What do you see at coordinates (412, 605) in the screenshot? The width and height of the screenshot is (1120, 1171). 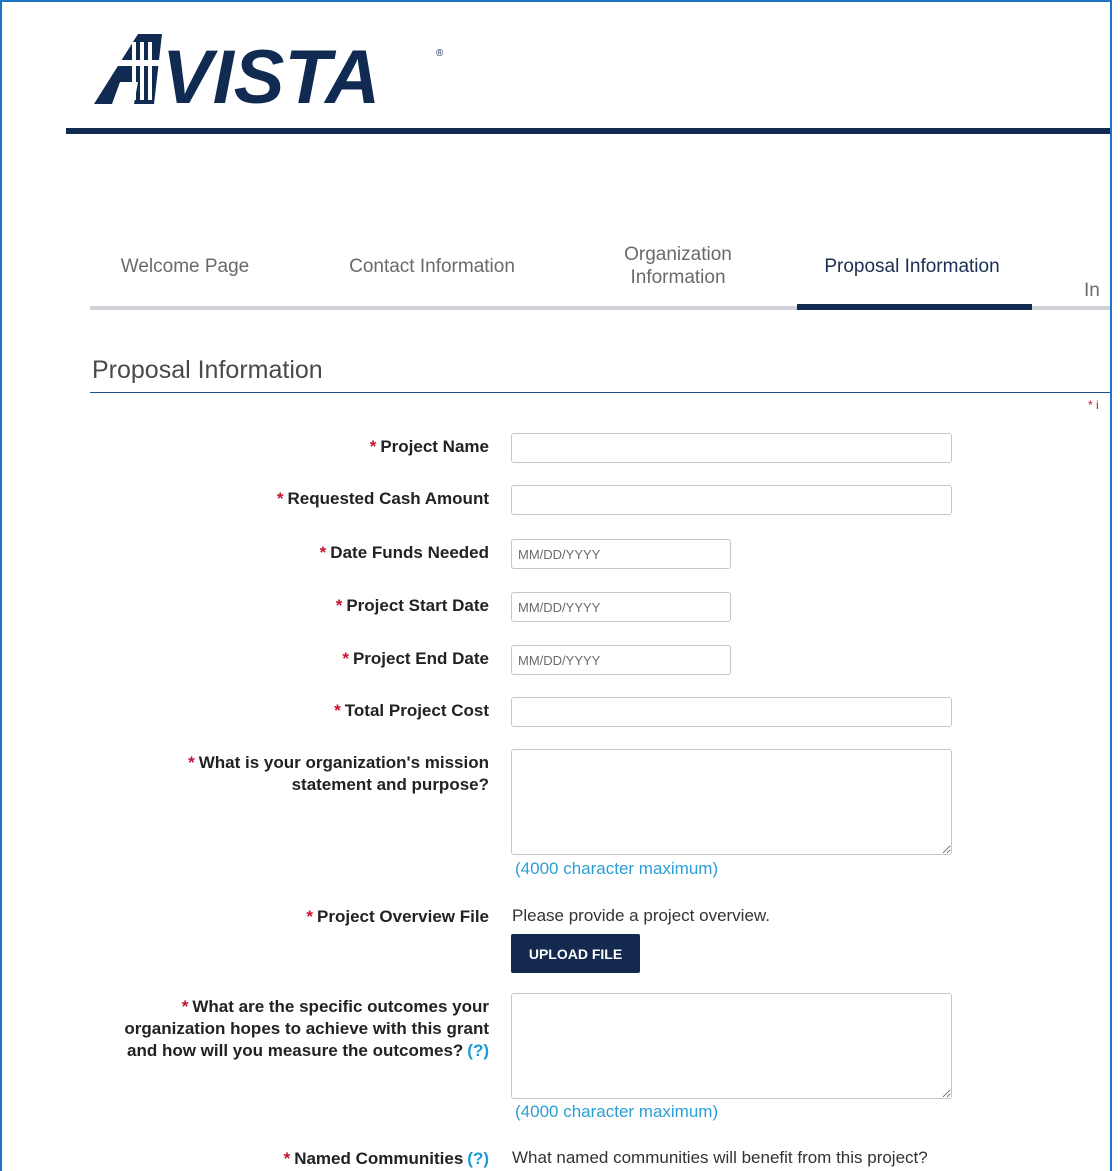 I see `project-start-date-label: * Project Start Date` at bounding box center [412, 605].